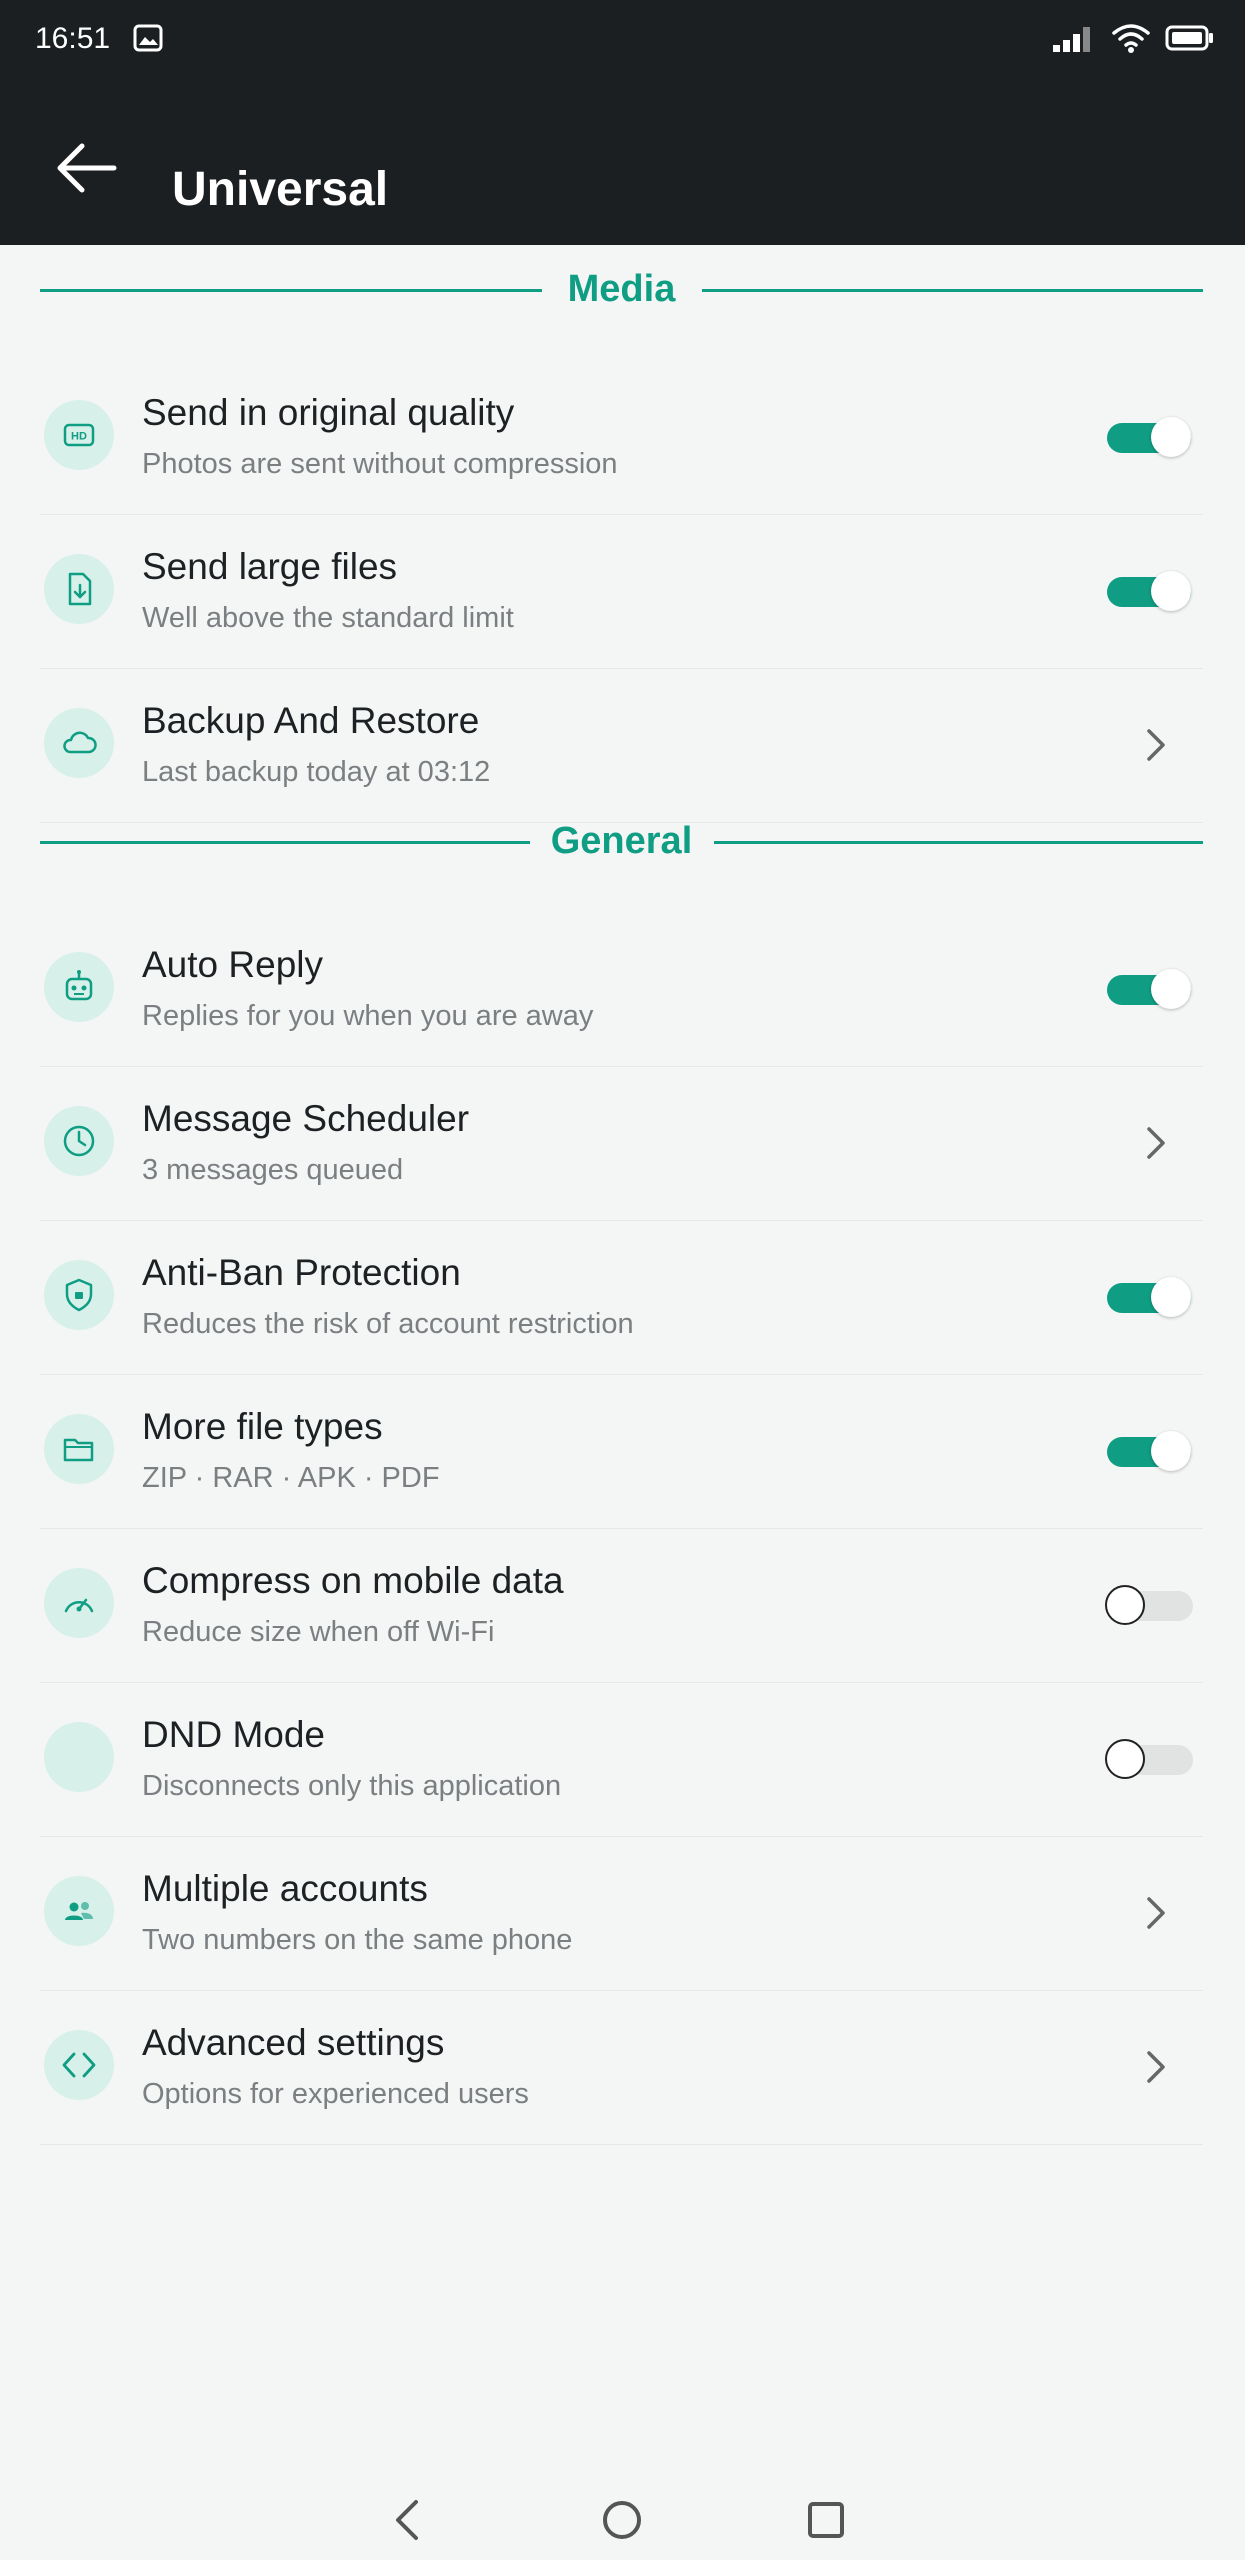 The height and width of the screenshot is (2560, 1245). I want to click on auto-reply-toggle, so click(1149, 989).